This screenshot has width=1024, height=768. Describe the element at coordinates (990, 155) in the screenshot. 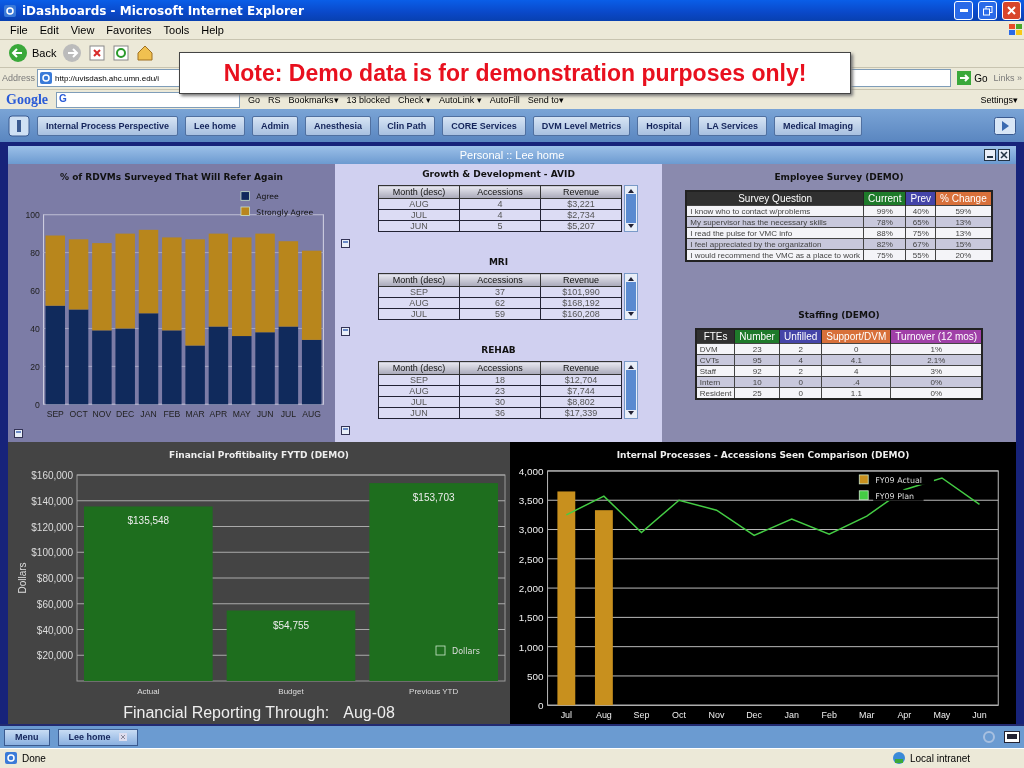

I see `minimize-icon` at that location.